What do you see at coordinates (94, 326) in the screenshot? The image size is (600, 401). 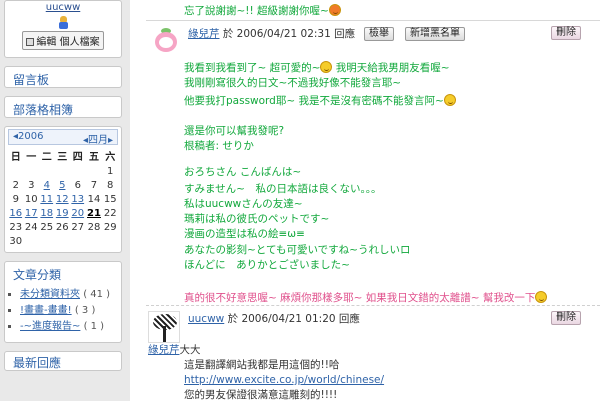 I see `category-count: ( 1 )` at bounding box center [94, 326].